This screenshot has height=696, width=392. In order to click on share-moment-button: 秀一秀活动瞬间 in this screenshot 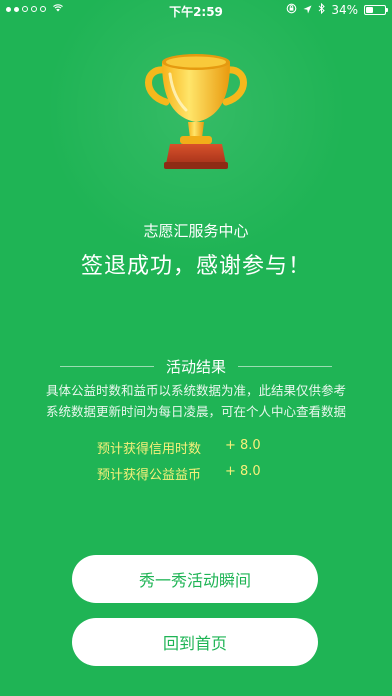, I will do `click(195, 579)`.